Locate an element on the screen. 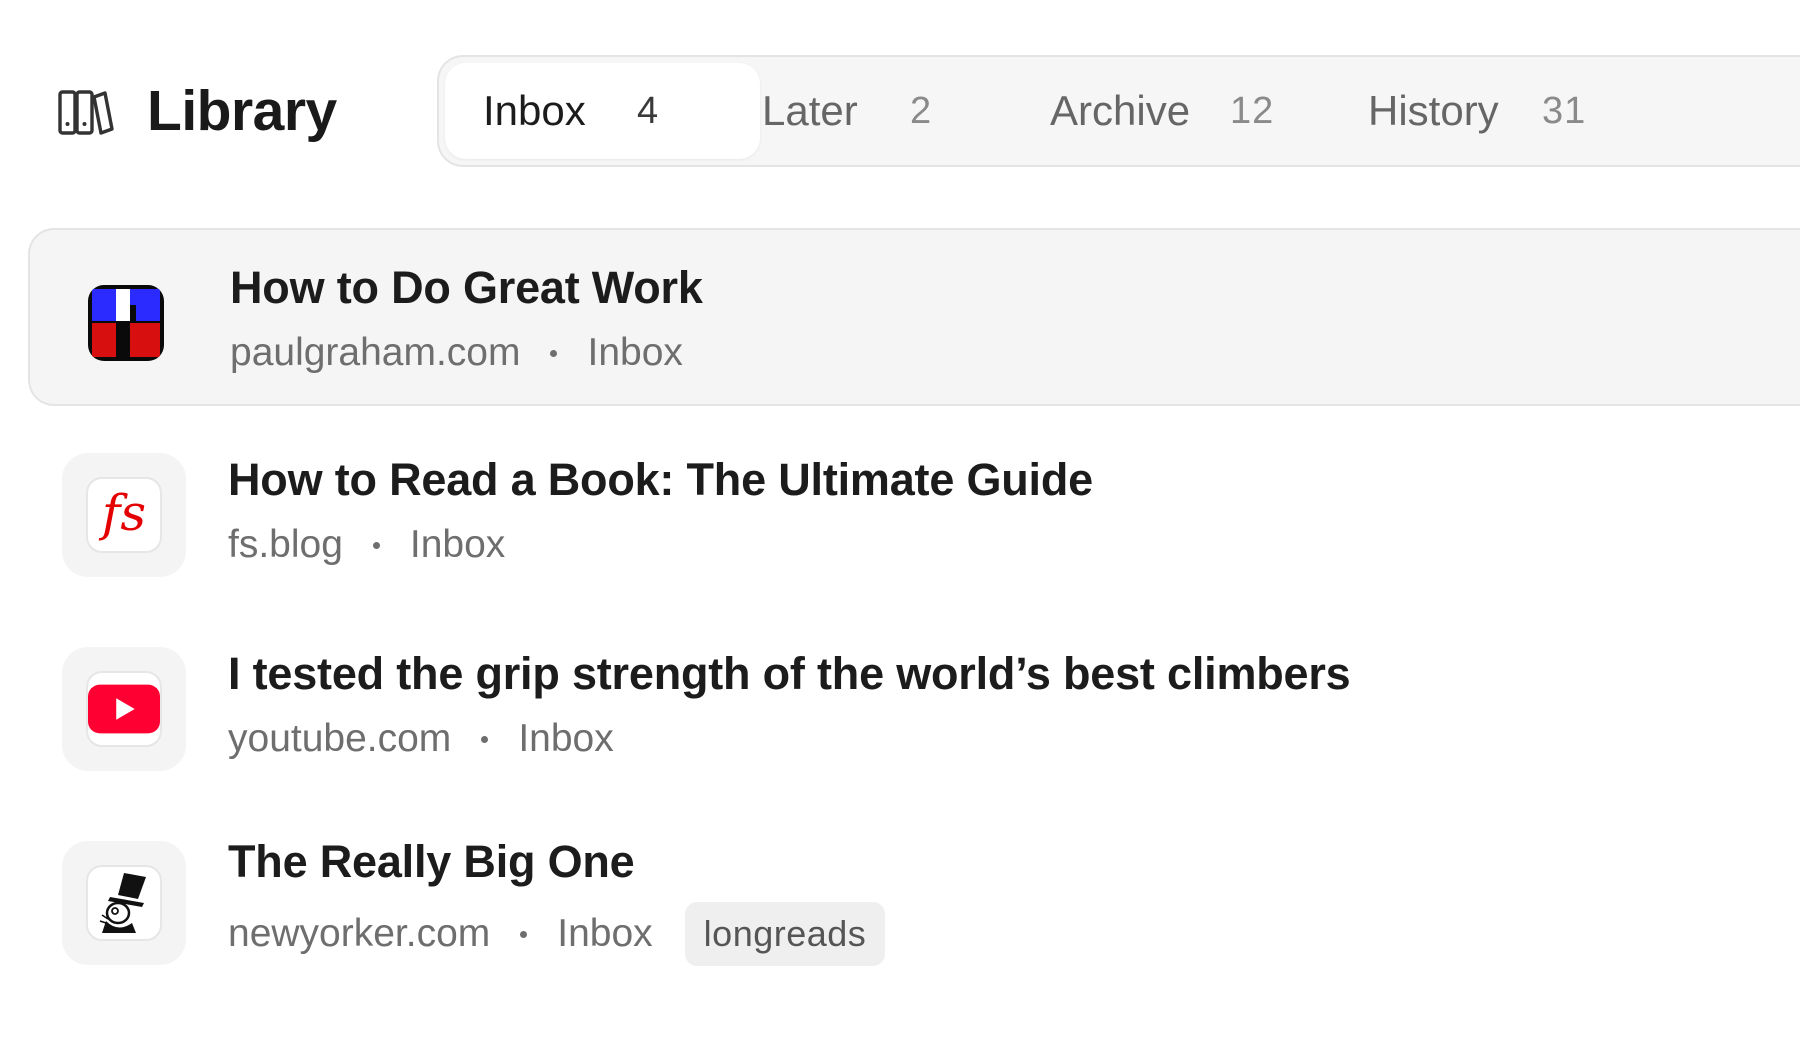 The height and width of the screenshot is (1040, 1800). tag-badge: longreads is located at coordinates (785, 934).